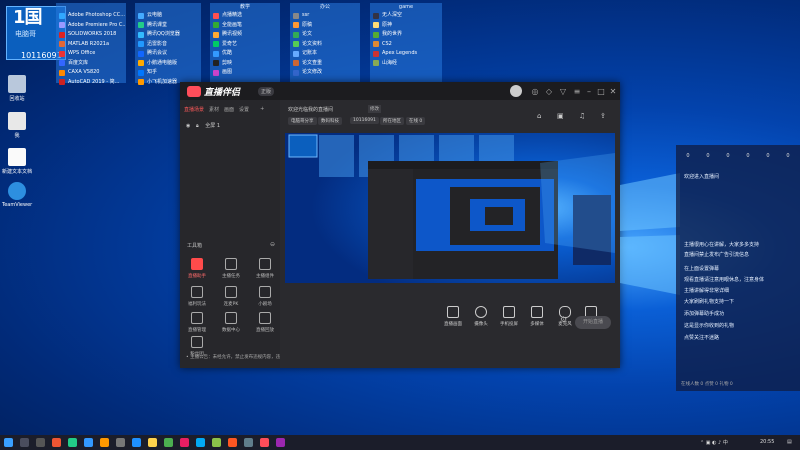 Image resolution: width=800 pixels, height=450 pixels. I want to click on panel-item: 知乎, so click(168, 73).